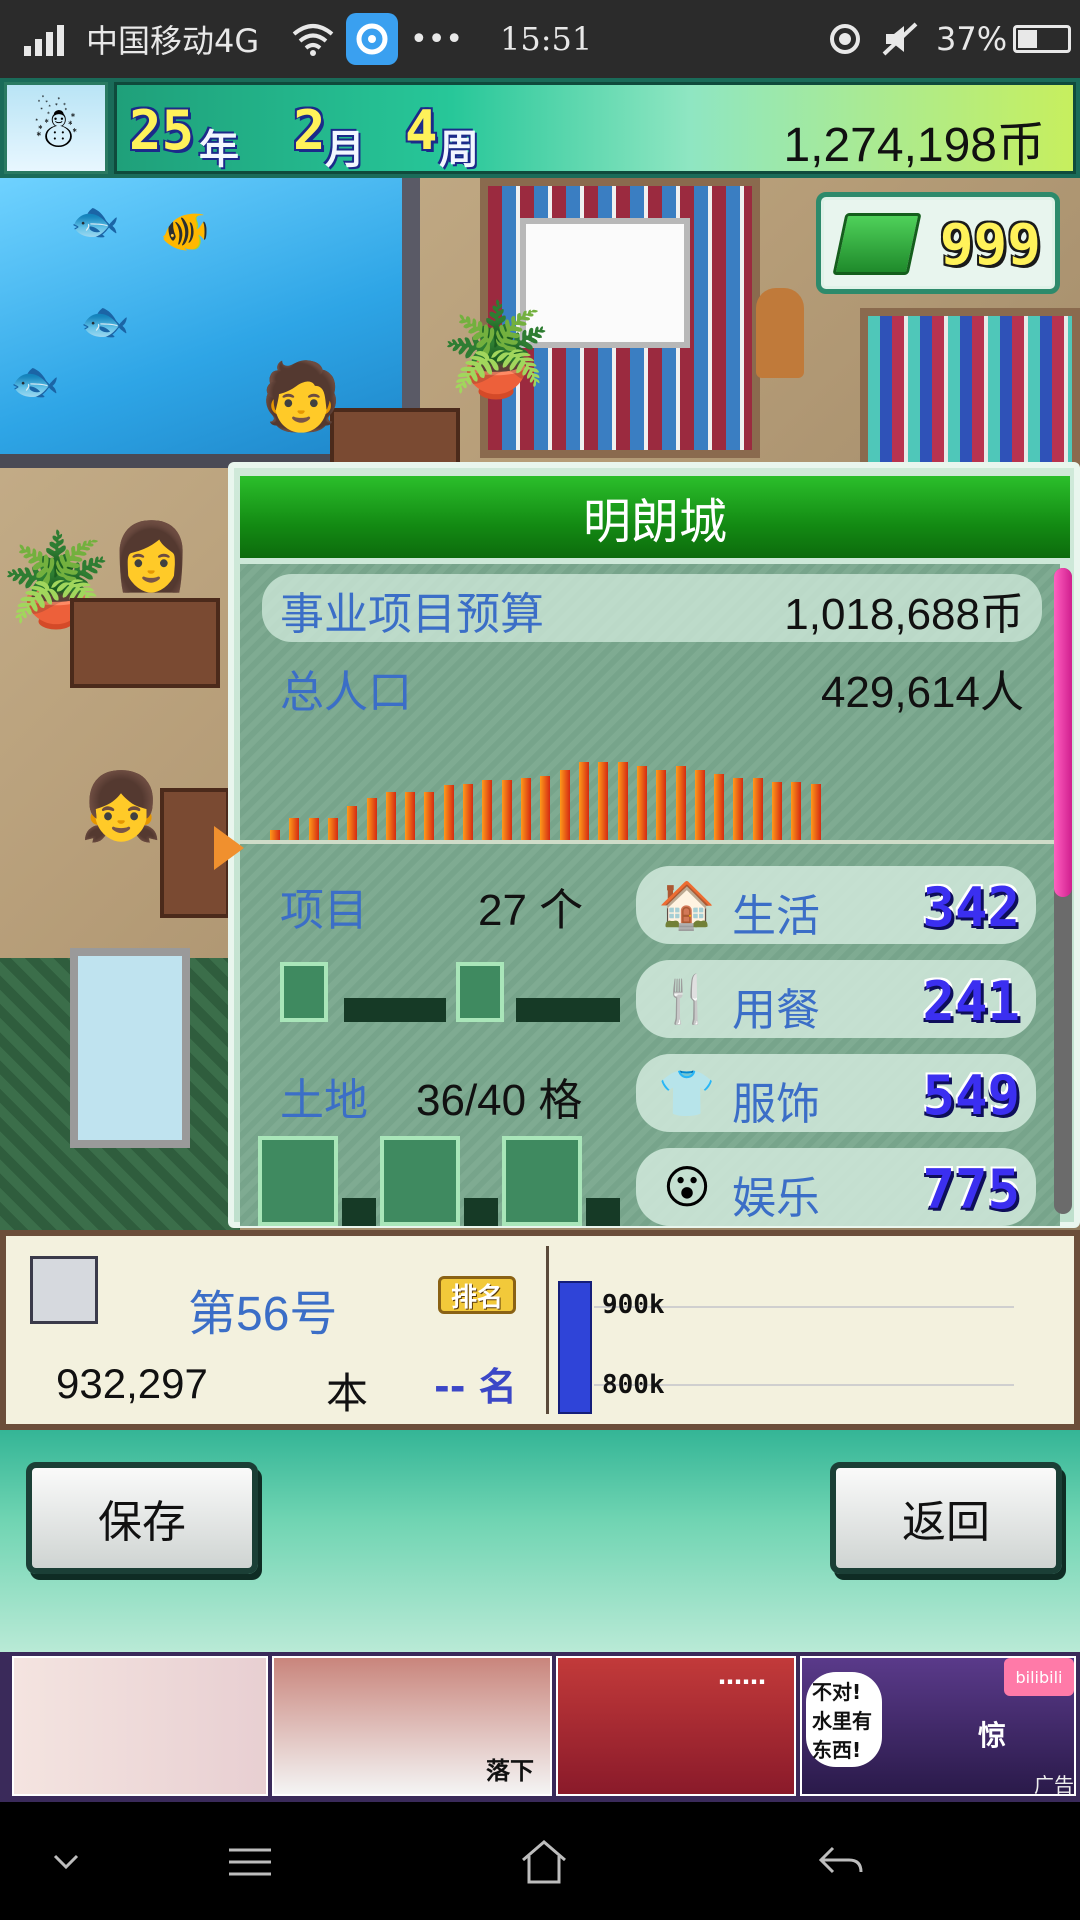 The height and width of the screenshot is (1920, 1080). Describe the element at coordinates (510, 1771) in the screenshot. I see `ad-caption: 落下` at that location.